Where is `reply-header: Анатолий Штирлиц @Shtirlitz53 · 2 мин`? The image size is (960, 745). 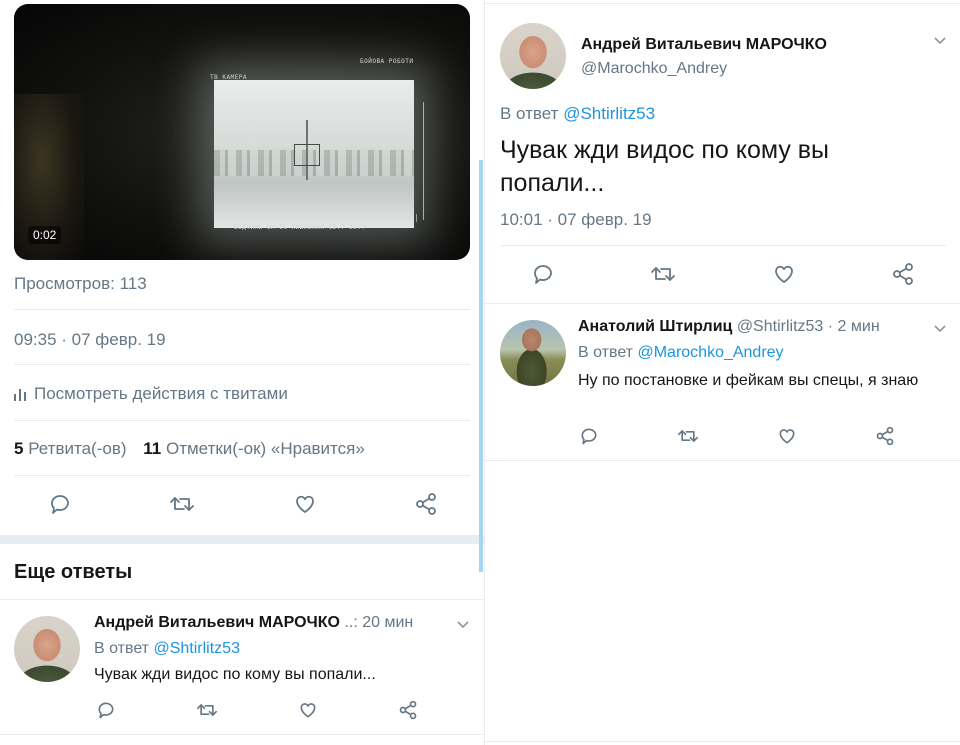 reply-header: Анатолий Штирлиц @Shtirlitz53 · 2 мин is located at coordinates (729, 327).